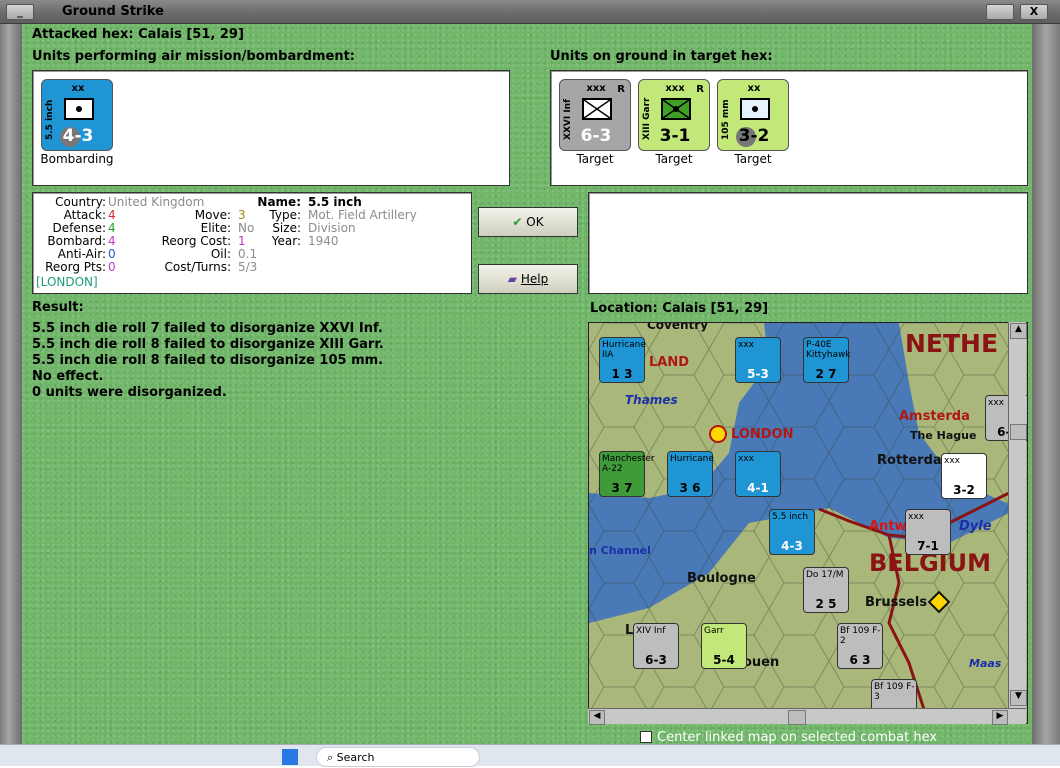 The image size is (1060, 768). What do you see at coordinates (1018, 698) in the screenshot?
I see `scroll-down-icon: ▼` at bounding box center [1018, 698].